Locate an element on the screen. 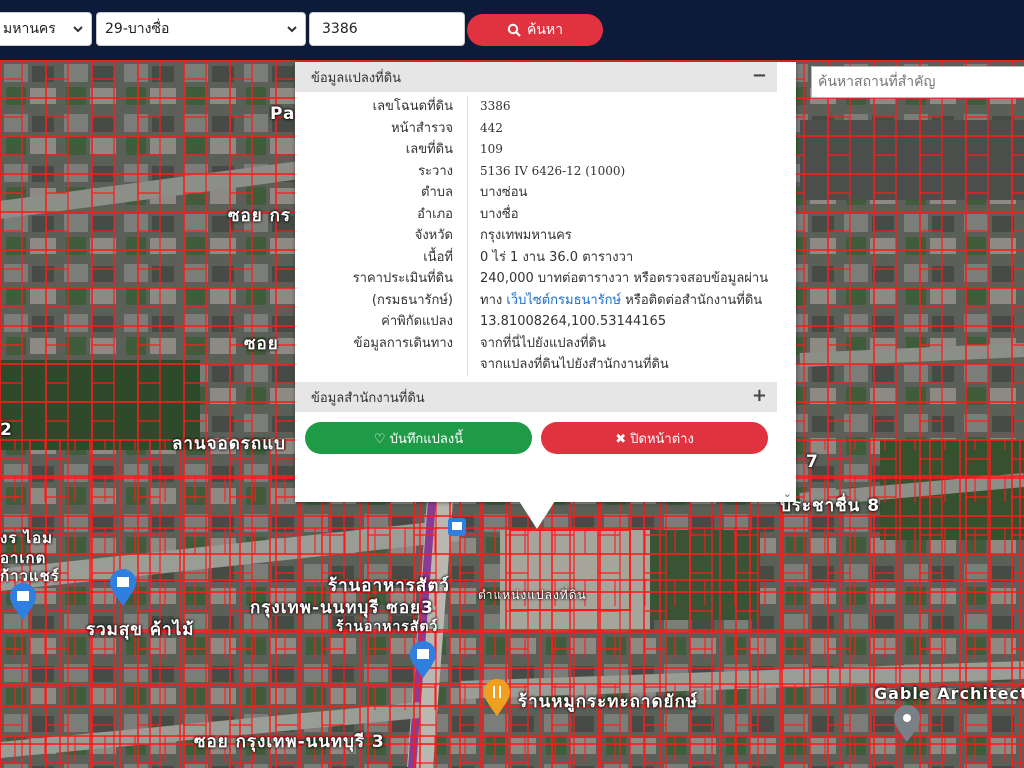  district-select-value: 29-บางซื่อ is located at coordinates (137, 29).